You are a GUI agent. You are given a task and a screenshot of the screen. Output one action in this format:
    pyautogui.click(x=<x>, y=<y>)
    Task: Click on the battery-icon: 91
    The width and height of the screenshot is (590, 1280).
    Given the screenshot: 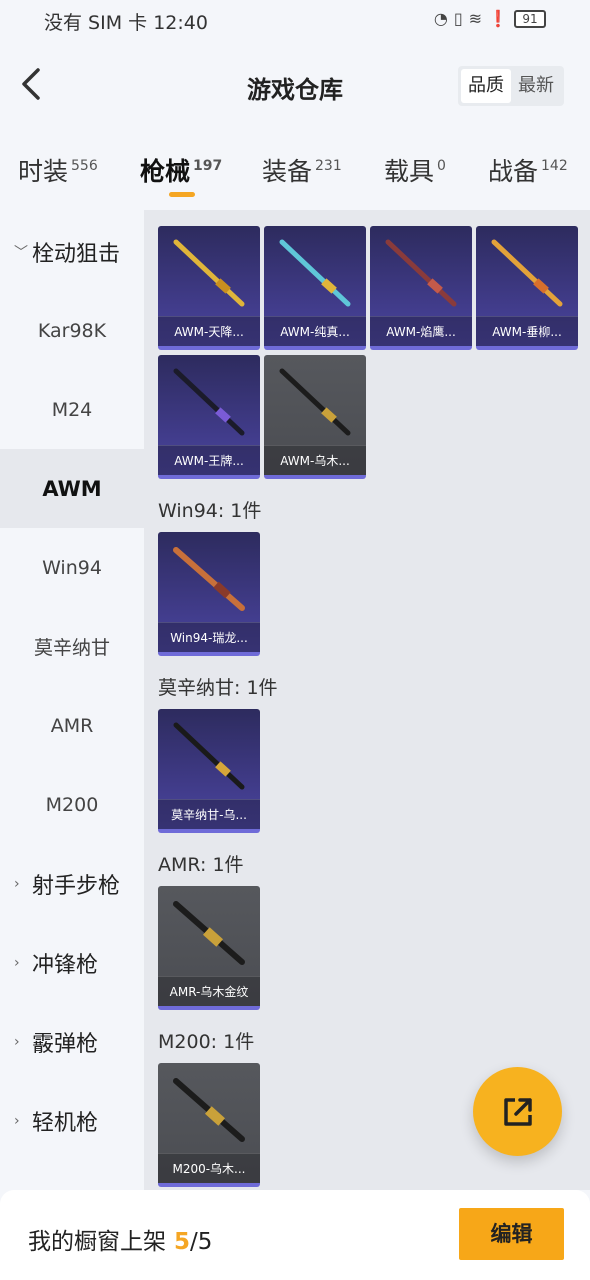 What is the action you would take?
    pyautogui.click(x=530, y=18)
    